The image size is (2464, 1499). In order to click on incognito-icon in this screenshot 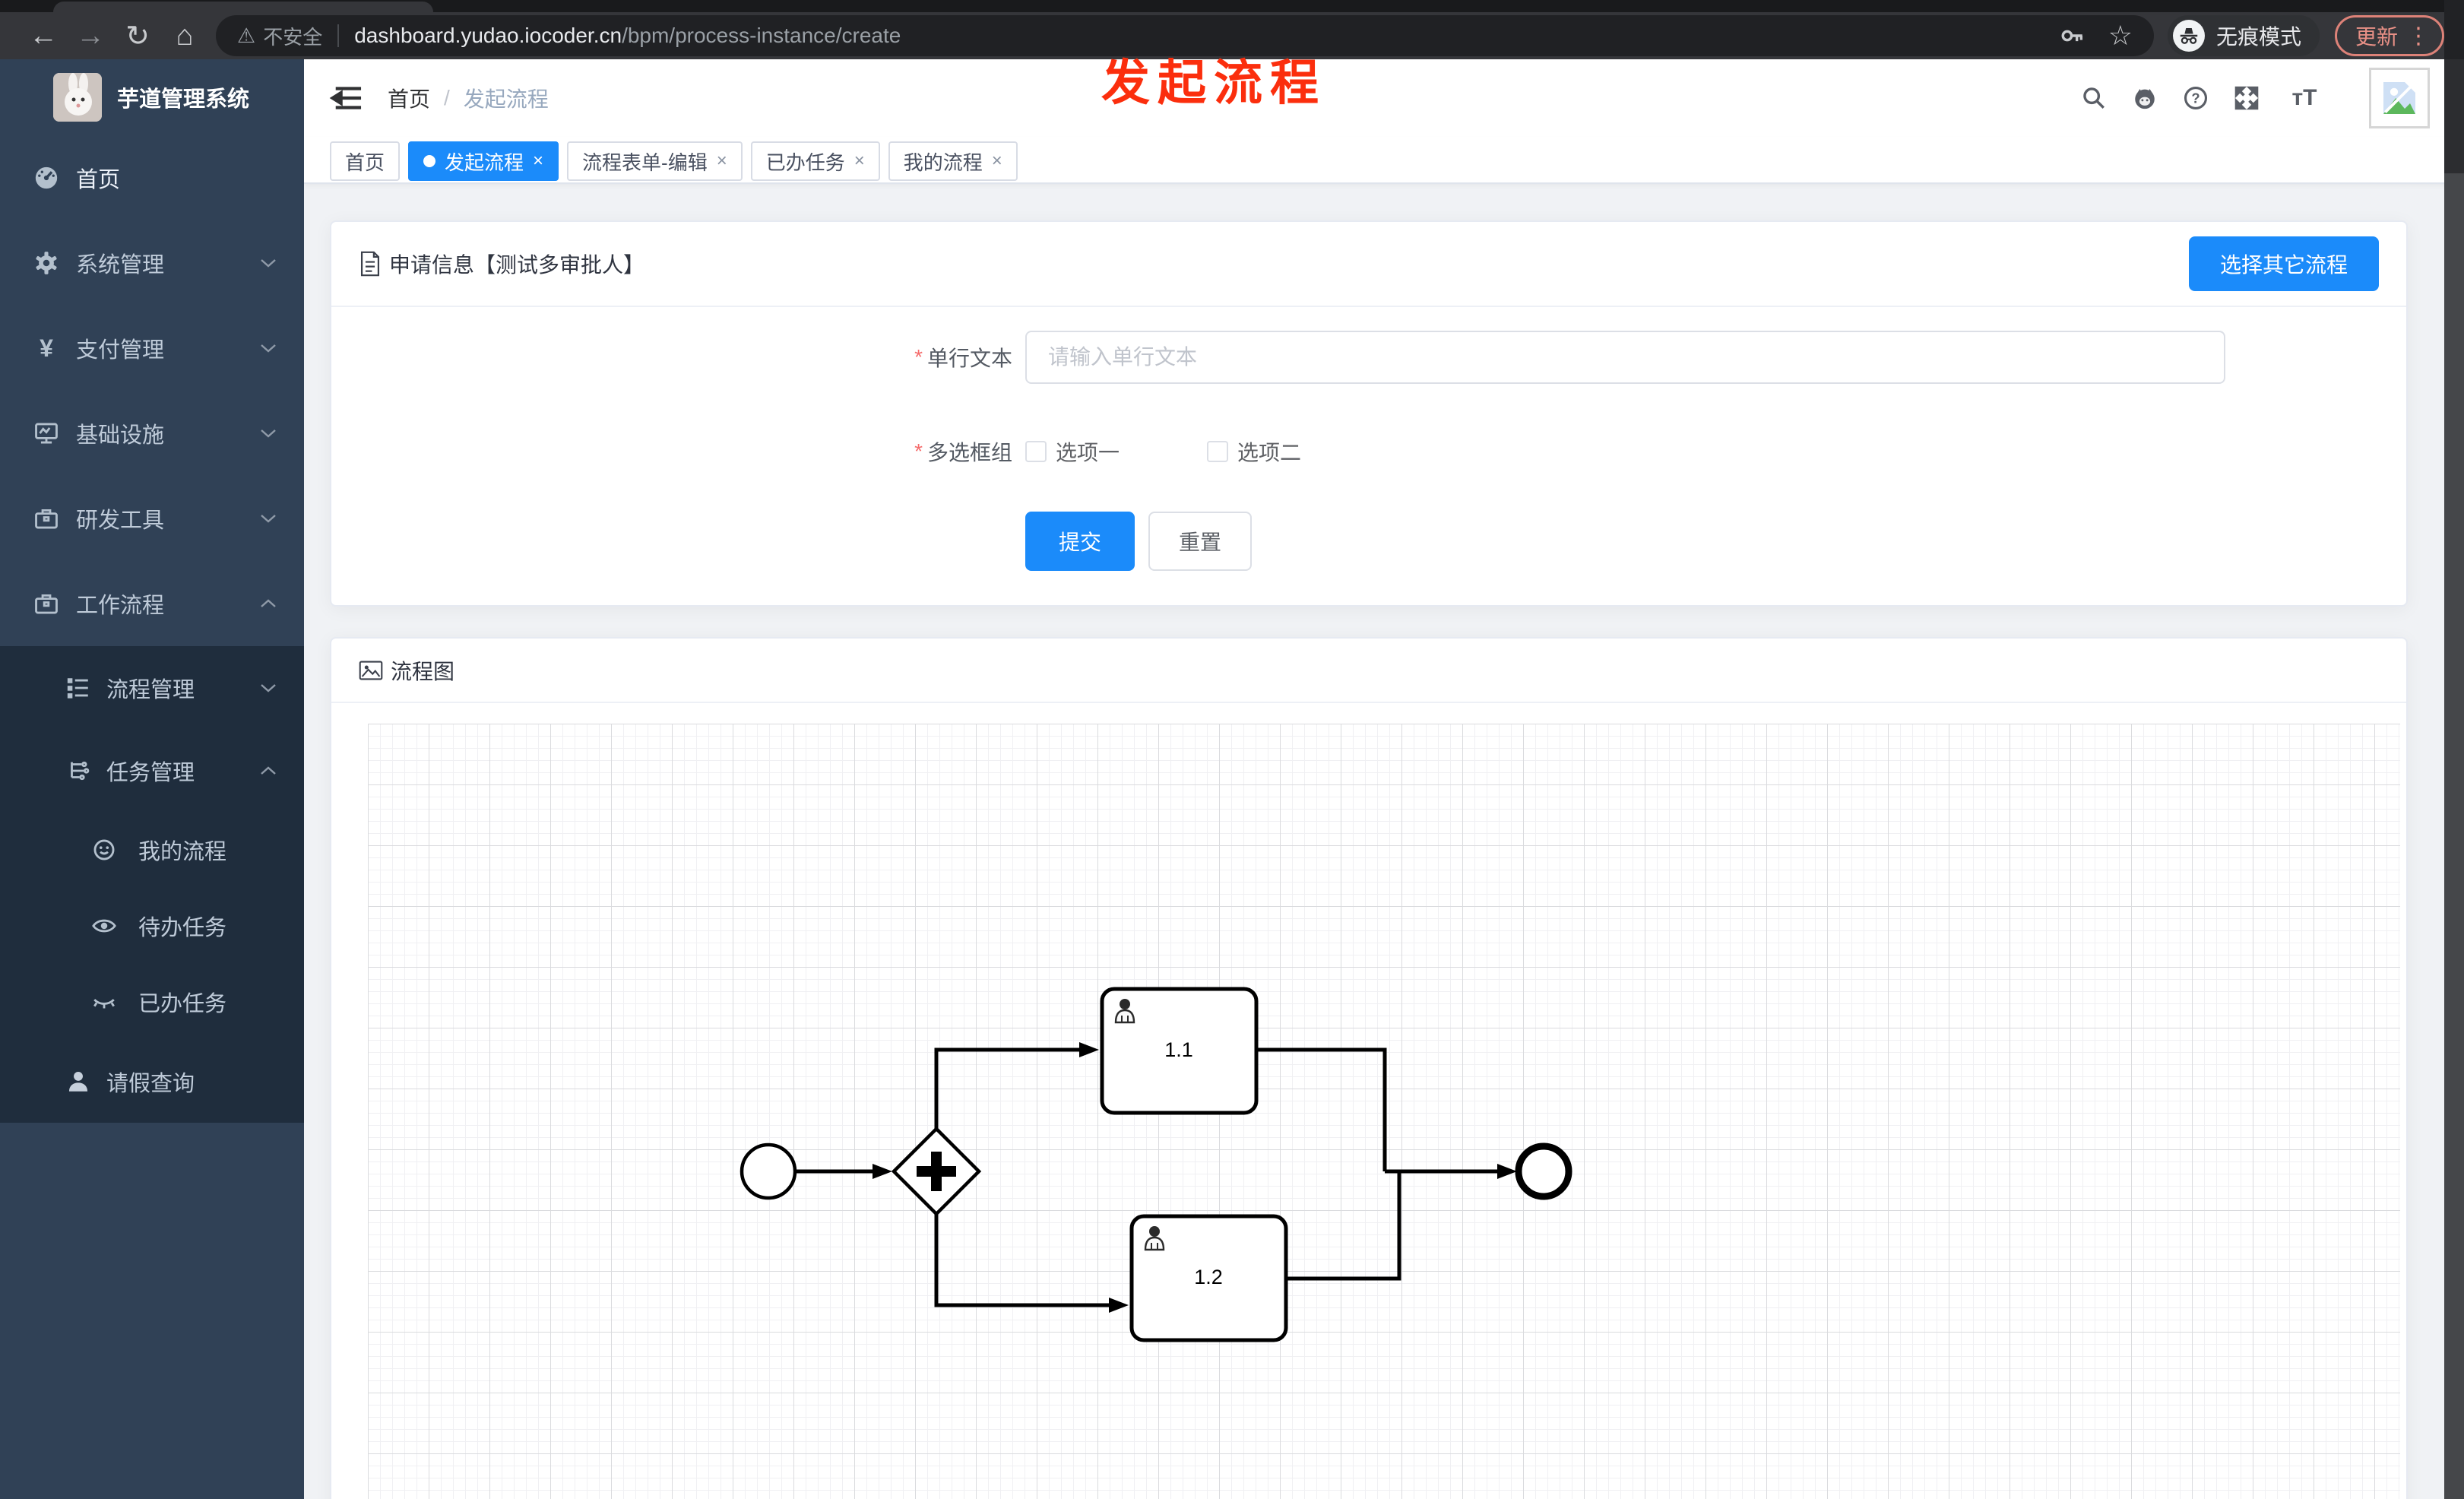, I will do `click(2188, 36)`.